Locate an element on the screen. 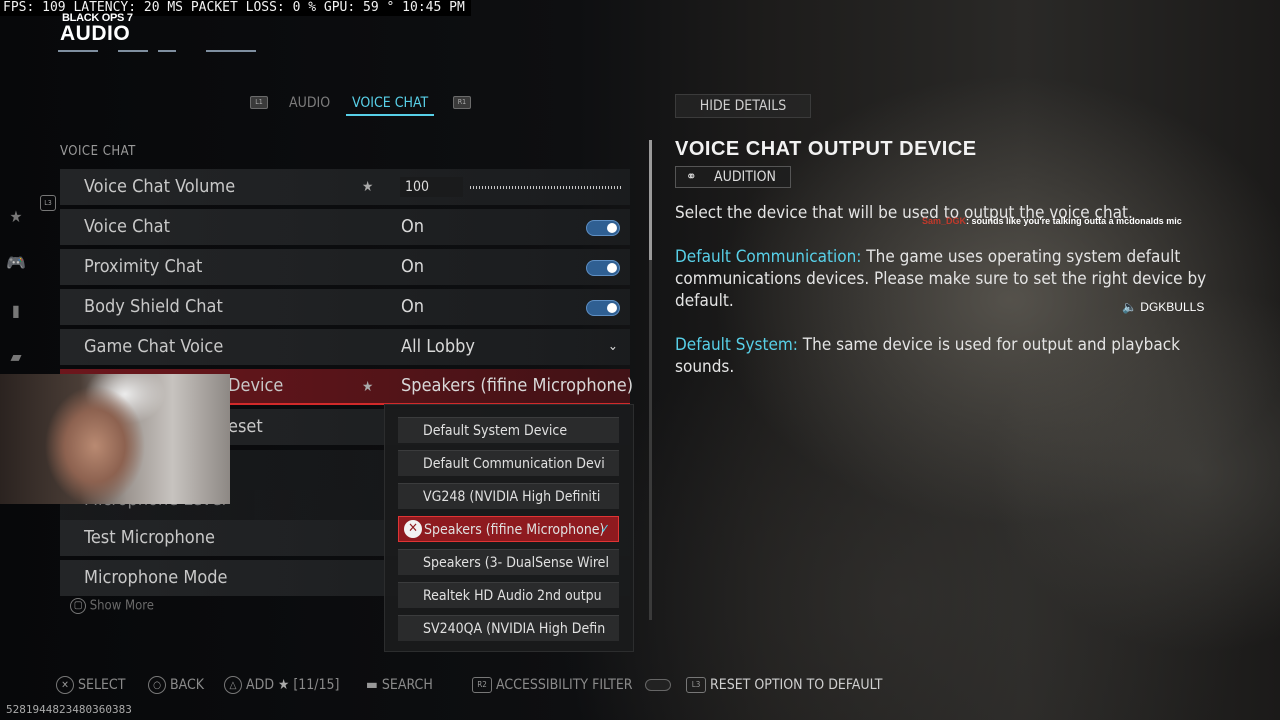 Image resolution: width=1280 pixels, height=720 pixels. circle-button-icon: ○ is located at coordinates (157, 685).